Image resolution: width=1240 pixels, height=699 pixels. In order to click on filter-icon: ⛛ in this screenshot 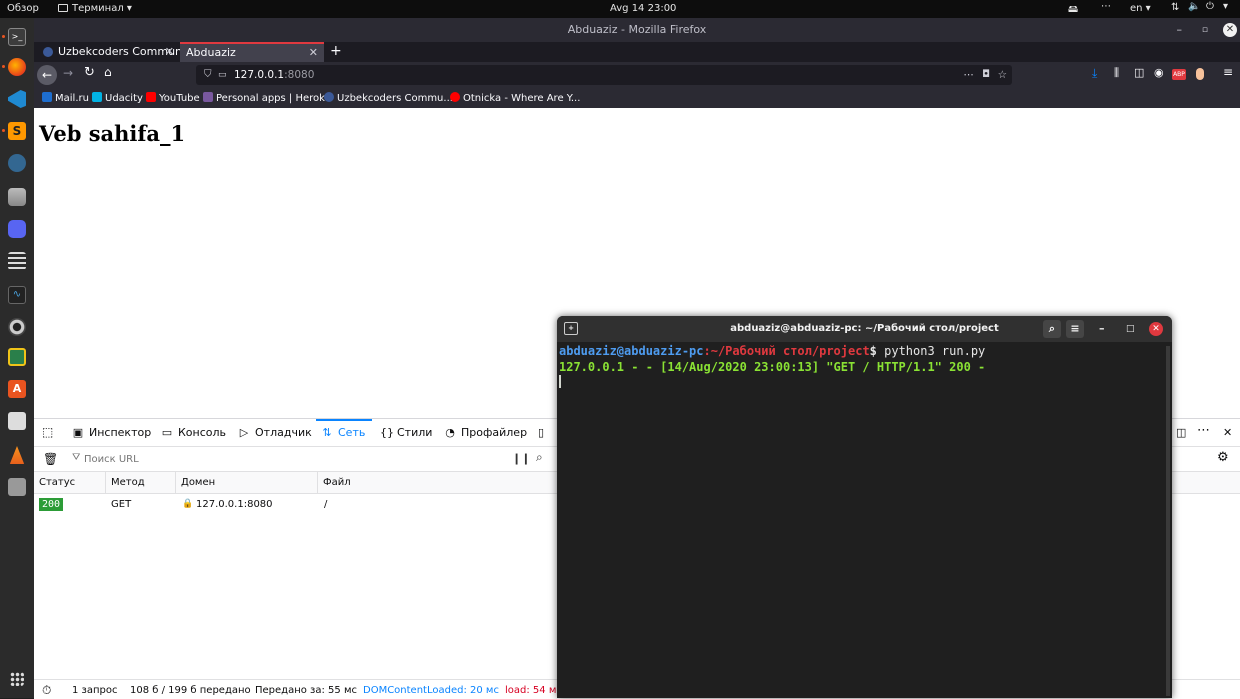, I will do `click(76, 457)`.